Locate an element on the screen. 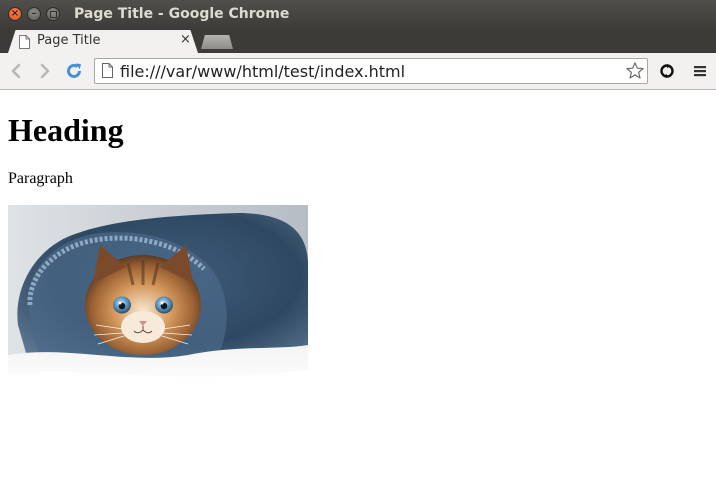  menu-button is located at coordinates (700, 71).